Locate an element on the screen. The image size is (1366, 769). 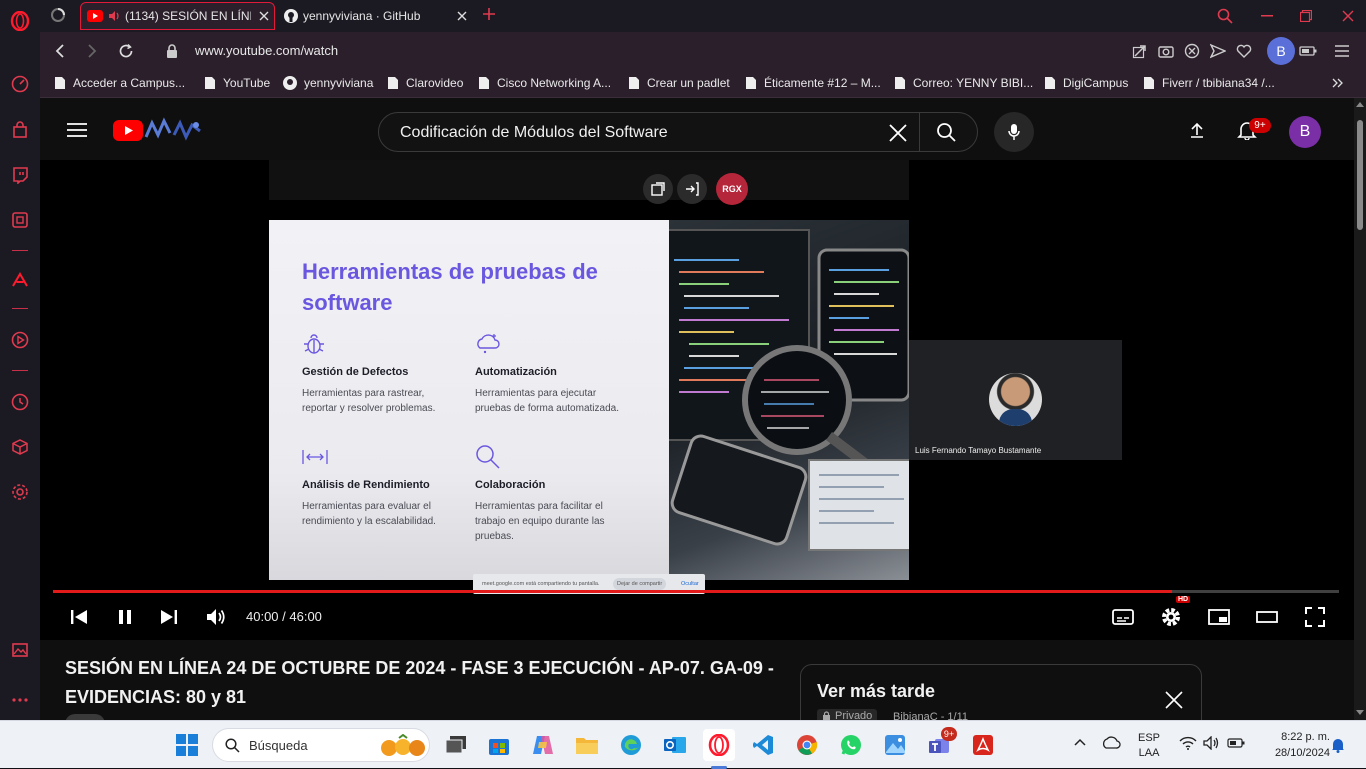
youtube-logo-icon is located at coordinates (128, 130).